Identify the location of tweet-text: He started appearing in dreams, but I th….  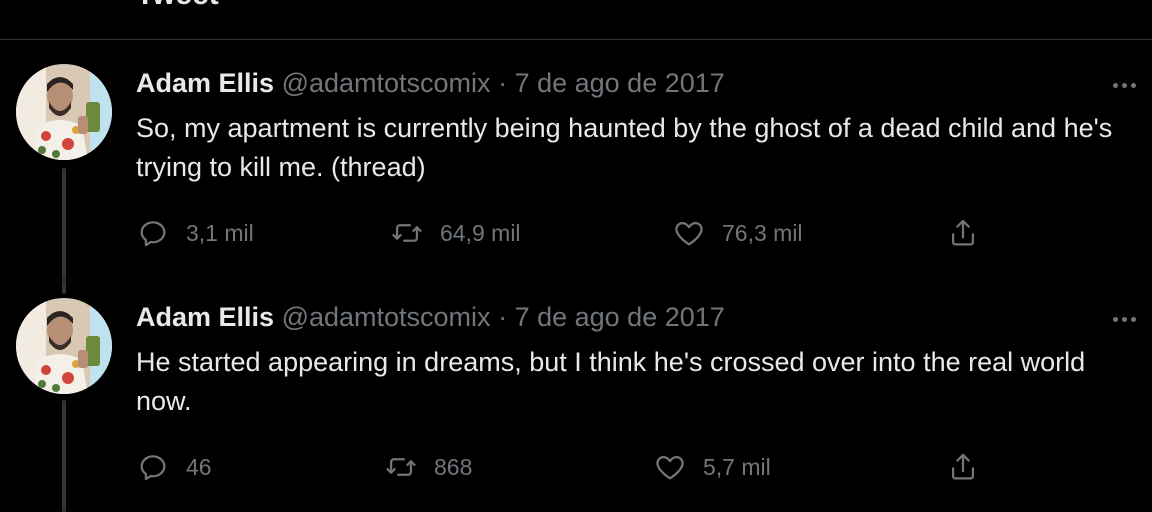
(611, 381).